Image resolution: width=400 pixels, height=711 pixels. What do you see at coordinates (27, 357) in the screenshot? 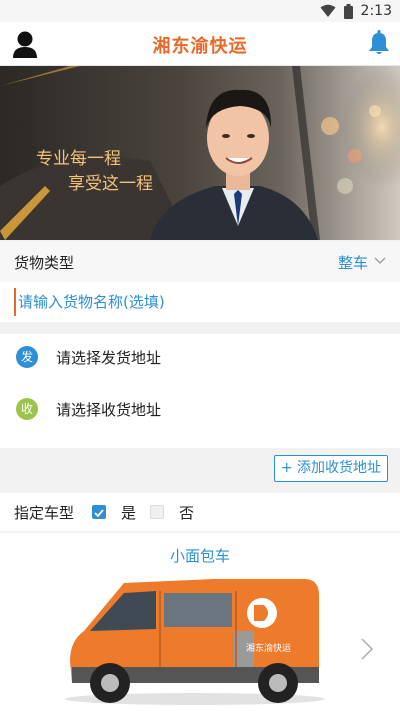
I see `ship-badge-icon: 发` at bounding box center [27, 357].